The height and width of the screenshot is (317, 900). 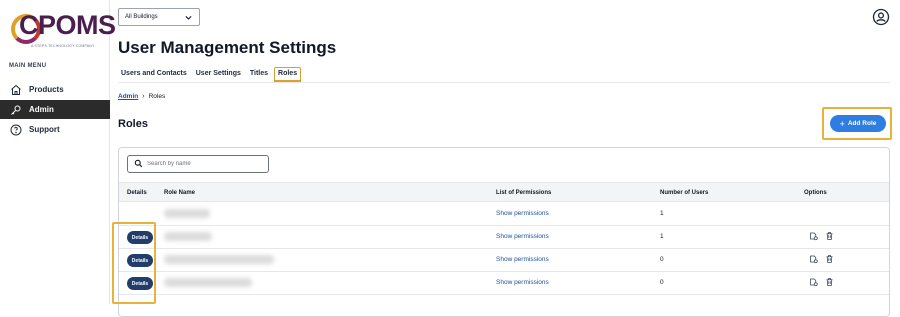 What do you see at coordinates (46, 89) in the screenshot?
I see `sidebar-item-label: Products` at bounding box center [46, 89].